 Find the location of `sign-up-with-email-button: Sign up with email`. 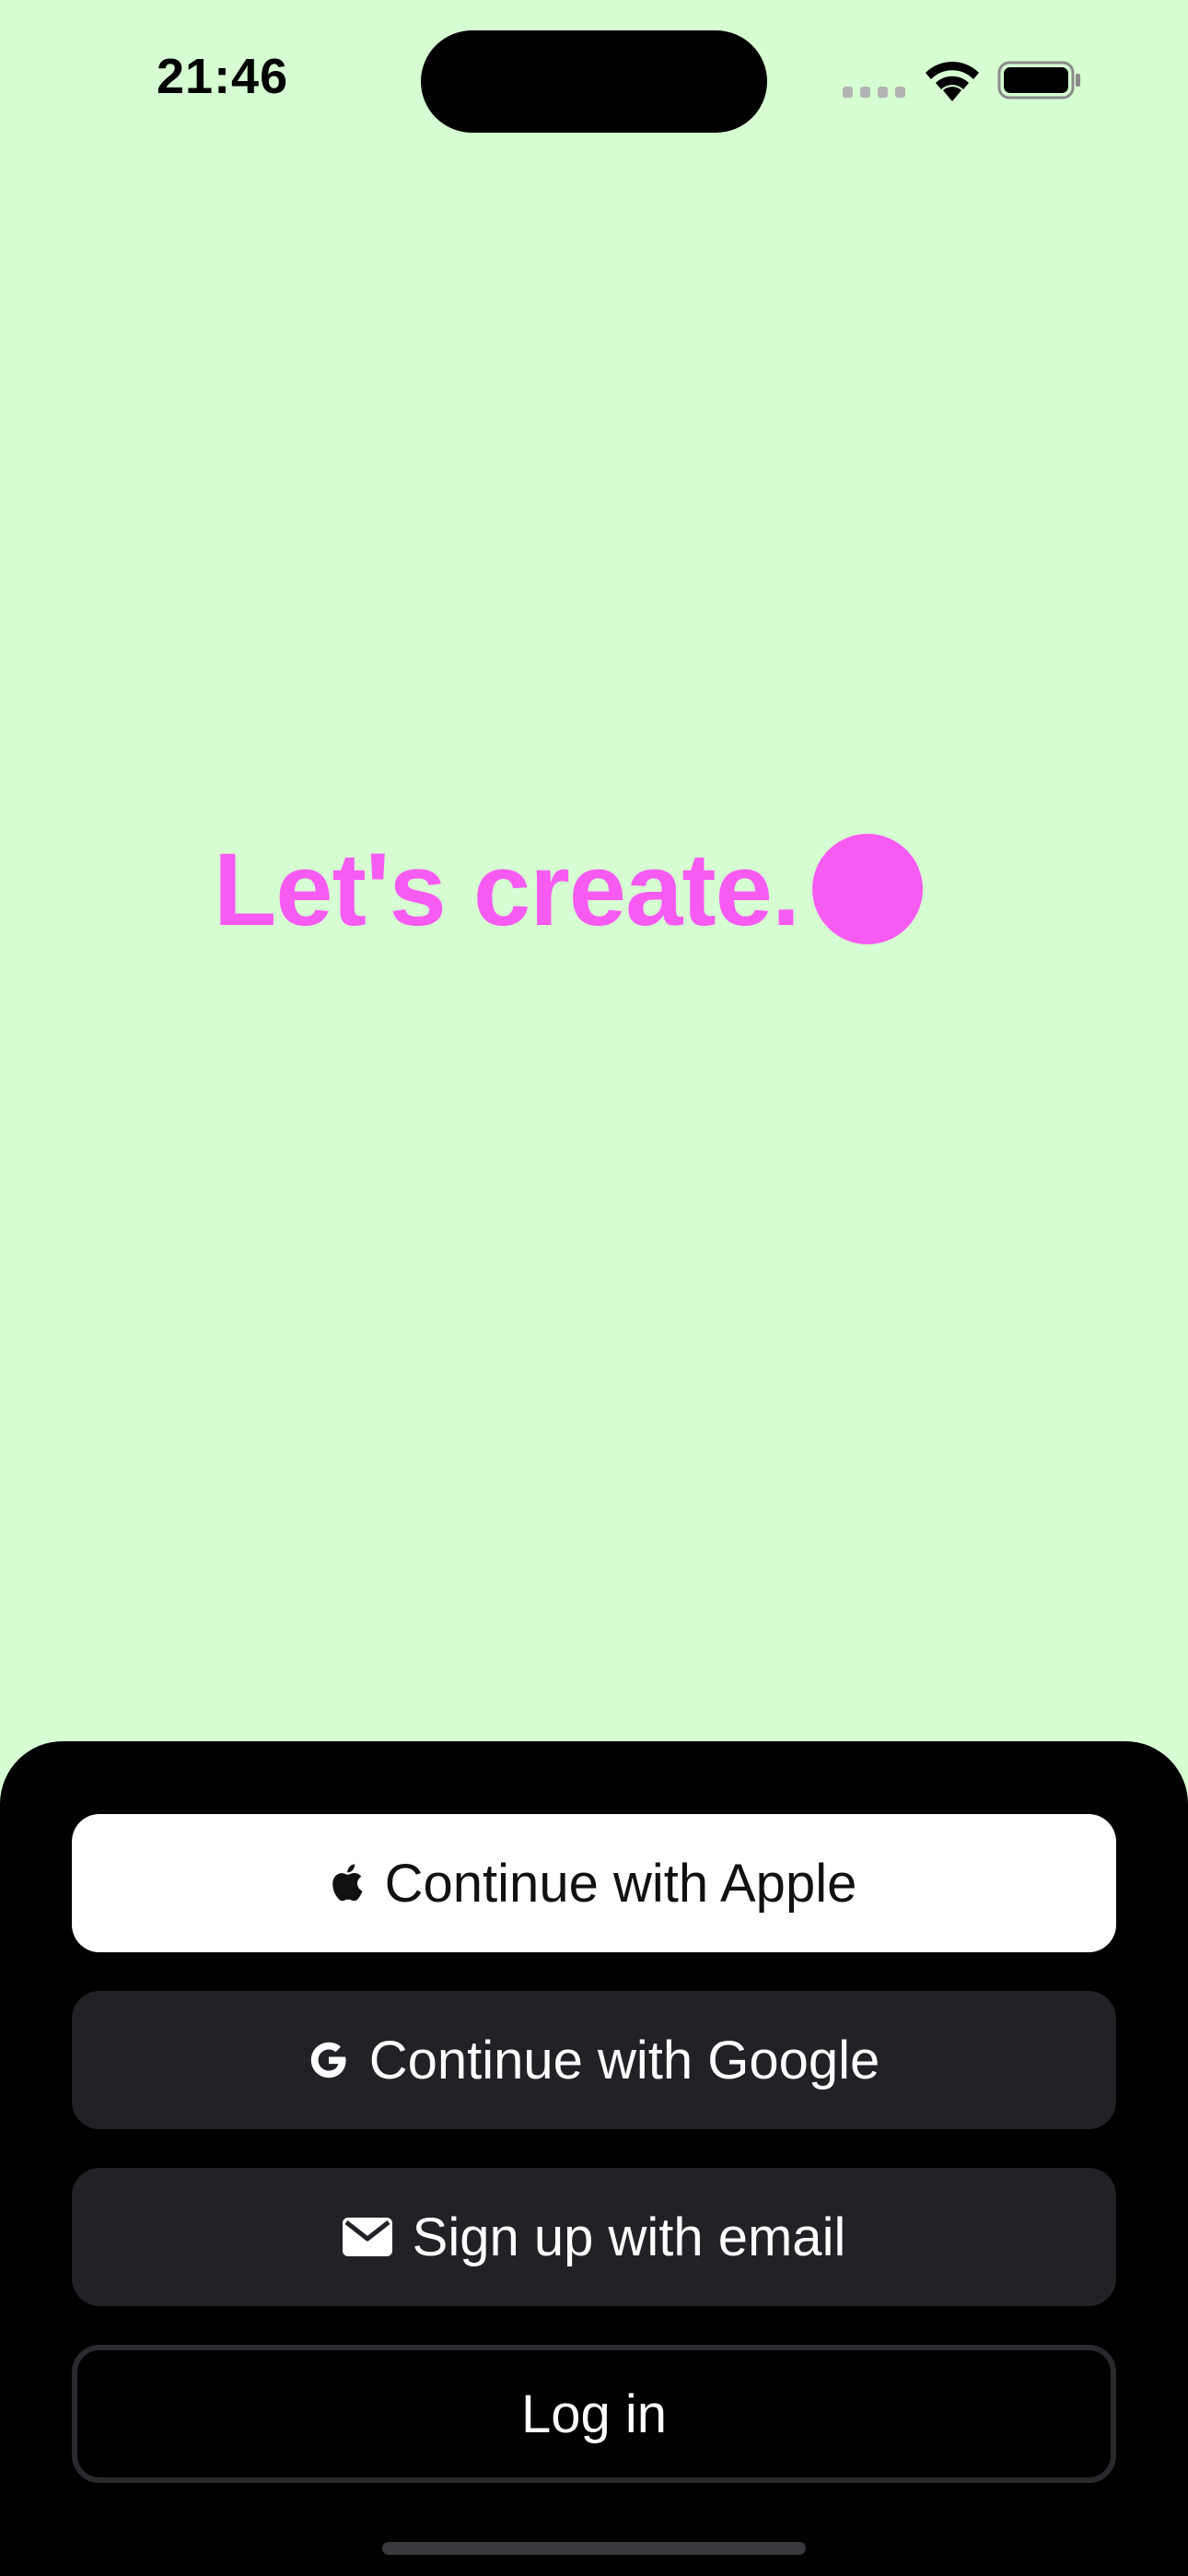

sign-up-with-email-button: Sign up with email is located at coordinates (594, 2237).